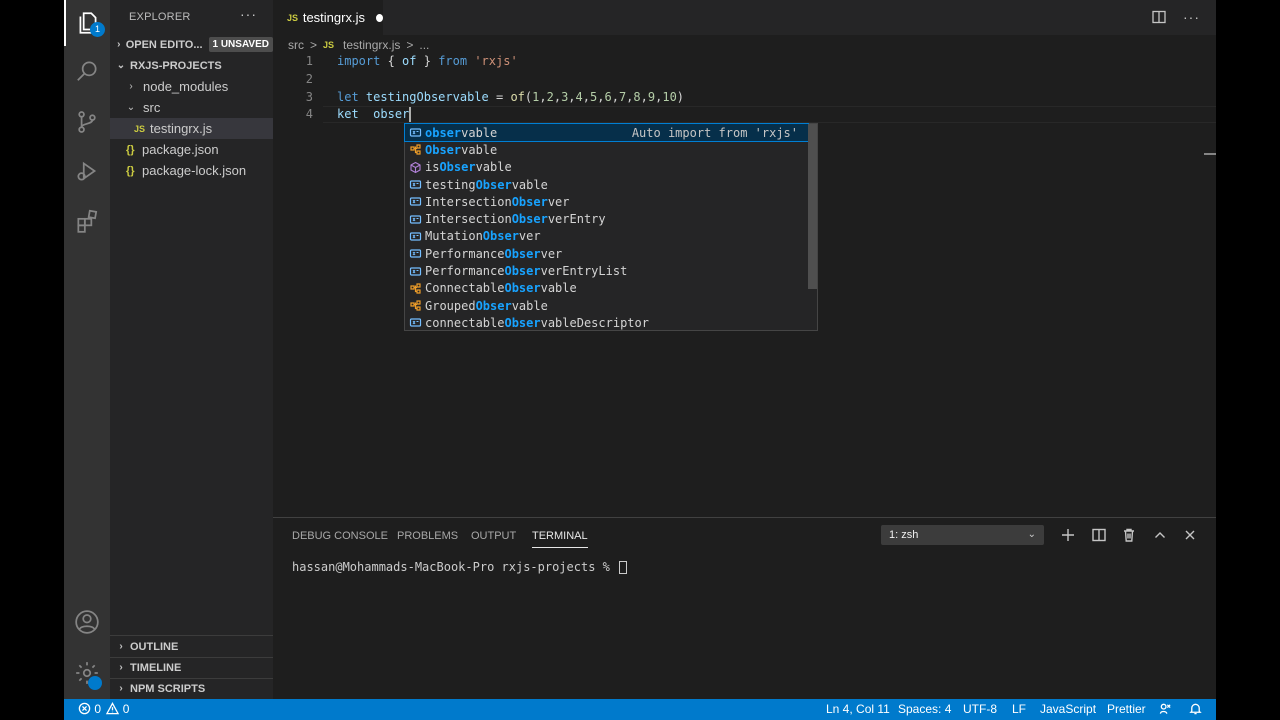  Describe the element at coordinates (191, 128) in the screenshot. I see `tree-item-testingrx-js: JS testingrx.js` at that location.